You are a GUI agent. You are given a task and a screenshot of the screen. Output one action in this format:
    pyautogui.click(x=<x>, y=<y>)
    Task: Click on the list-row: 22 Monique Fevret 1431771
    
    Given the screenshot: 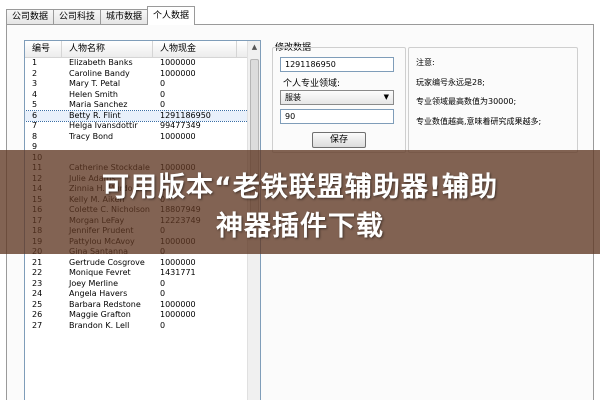 What is the action you would take?
    pyautogui.click(x=142, y=273)
    